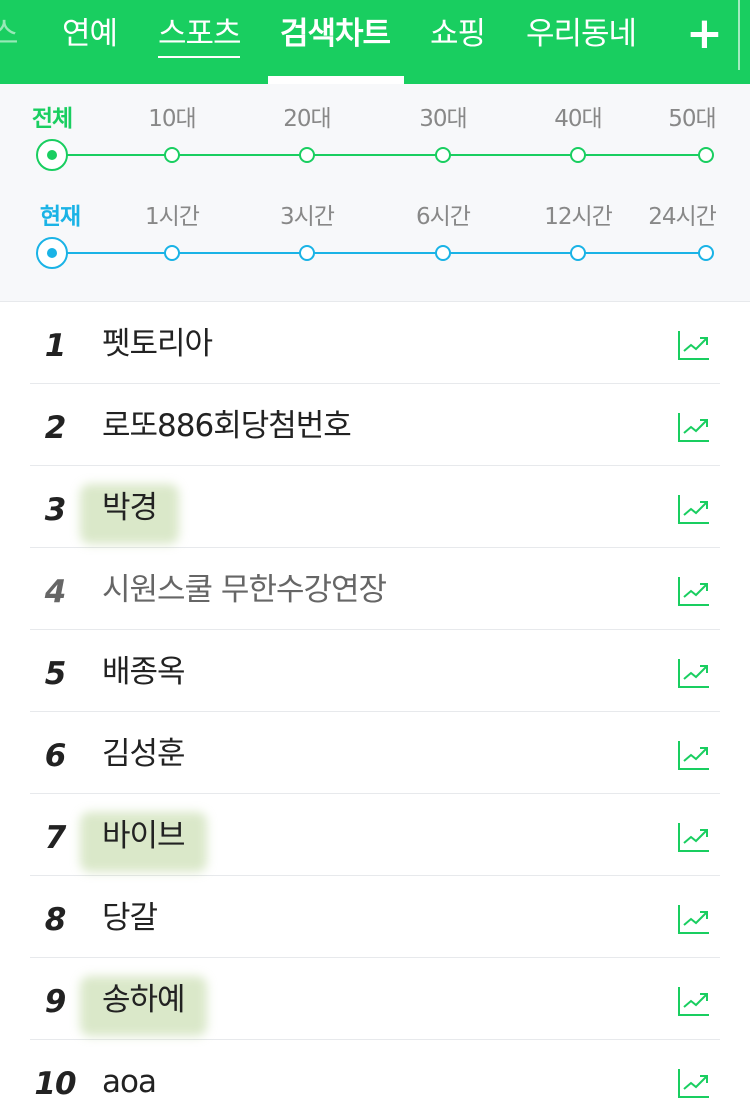 The width and height of the screenshot is (750, 1116). I want to click on age-label-20s: 20대, so click(307, 119).